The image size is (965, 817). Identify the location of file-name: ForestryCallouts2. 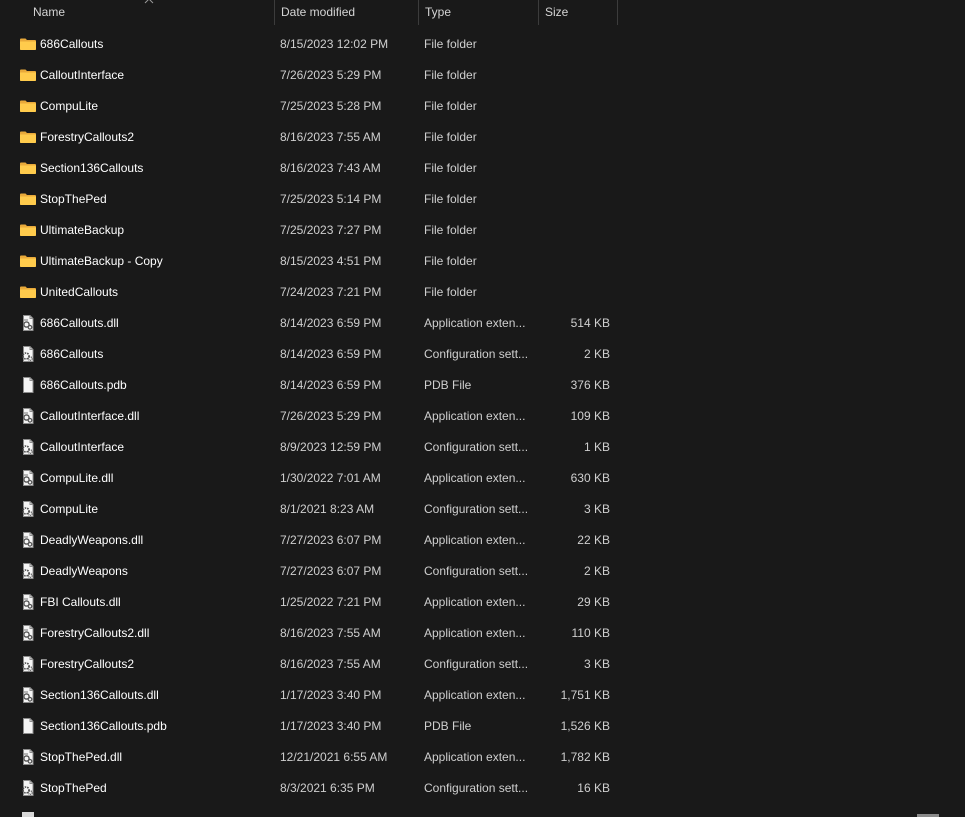
(87, 664).